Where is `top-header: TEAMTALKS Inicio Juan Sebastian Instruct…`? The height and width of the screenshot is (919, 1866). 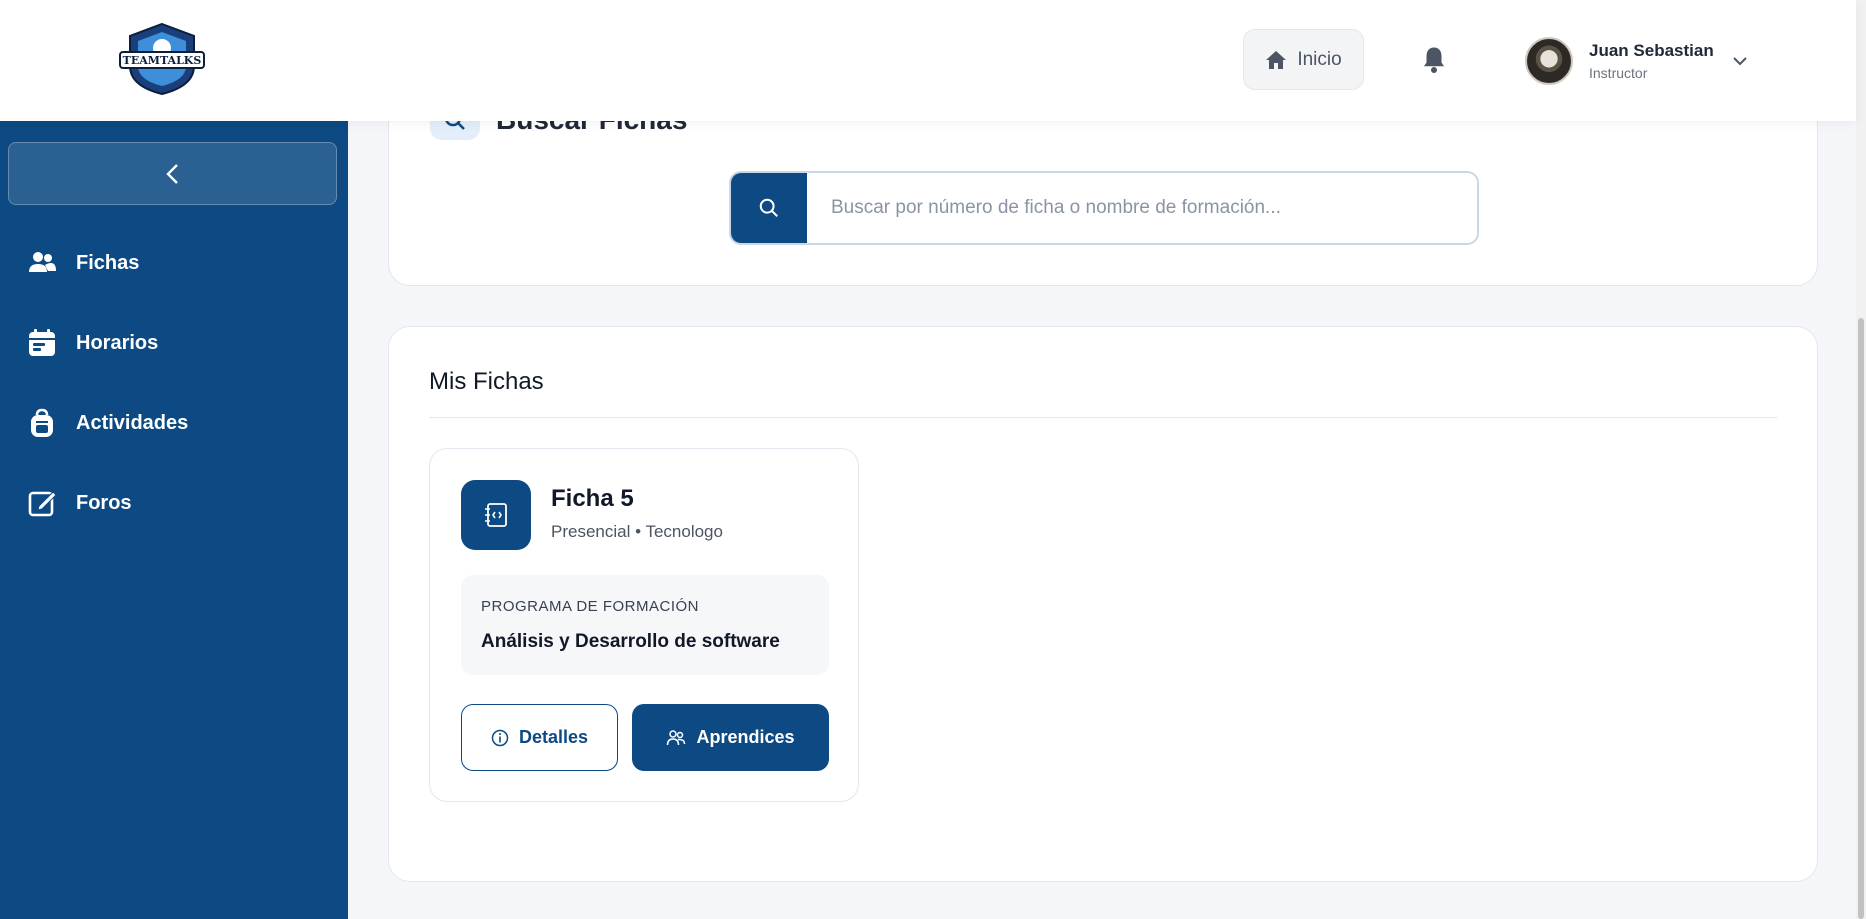 top-header: TEAMTALKS Inicio Juan Sebastian Instruct… is located at coordinates (928, 60).